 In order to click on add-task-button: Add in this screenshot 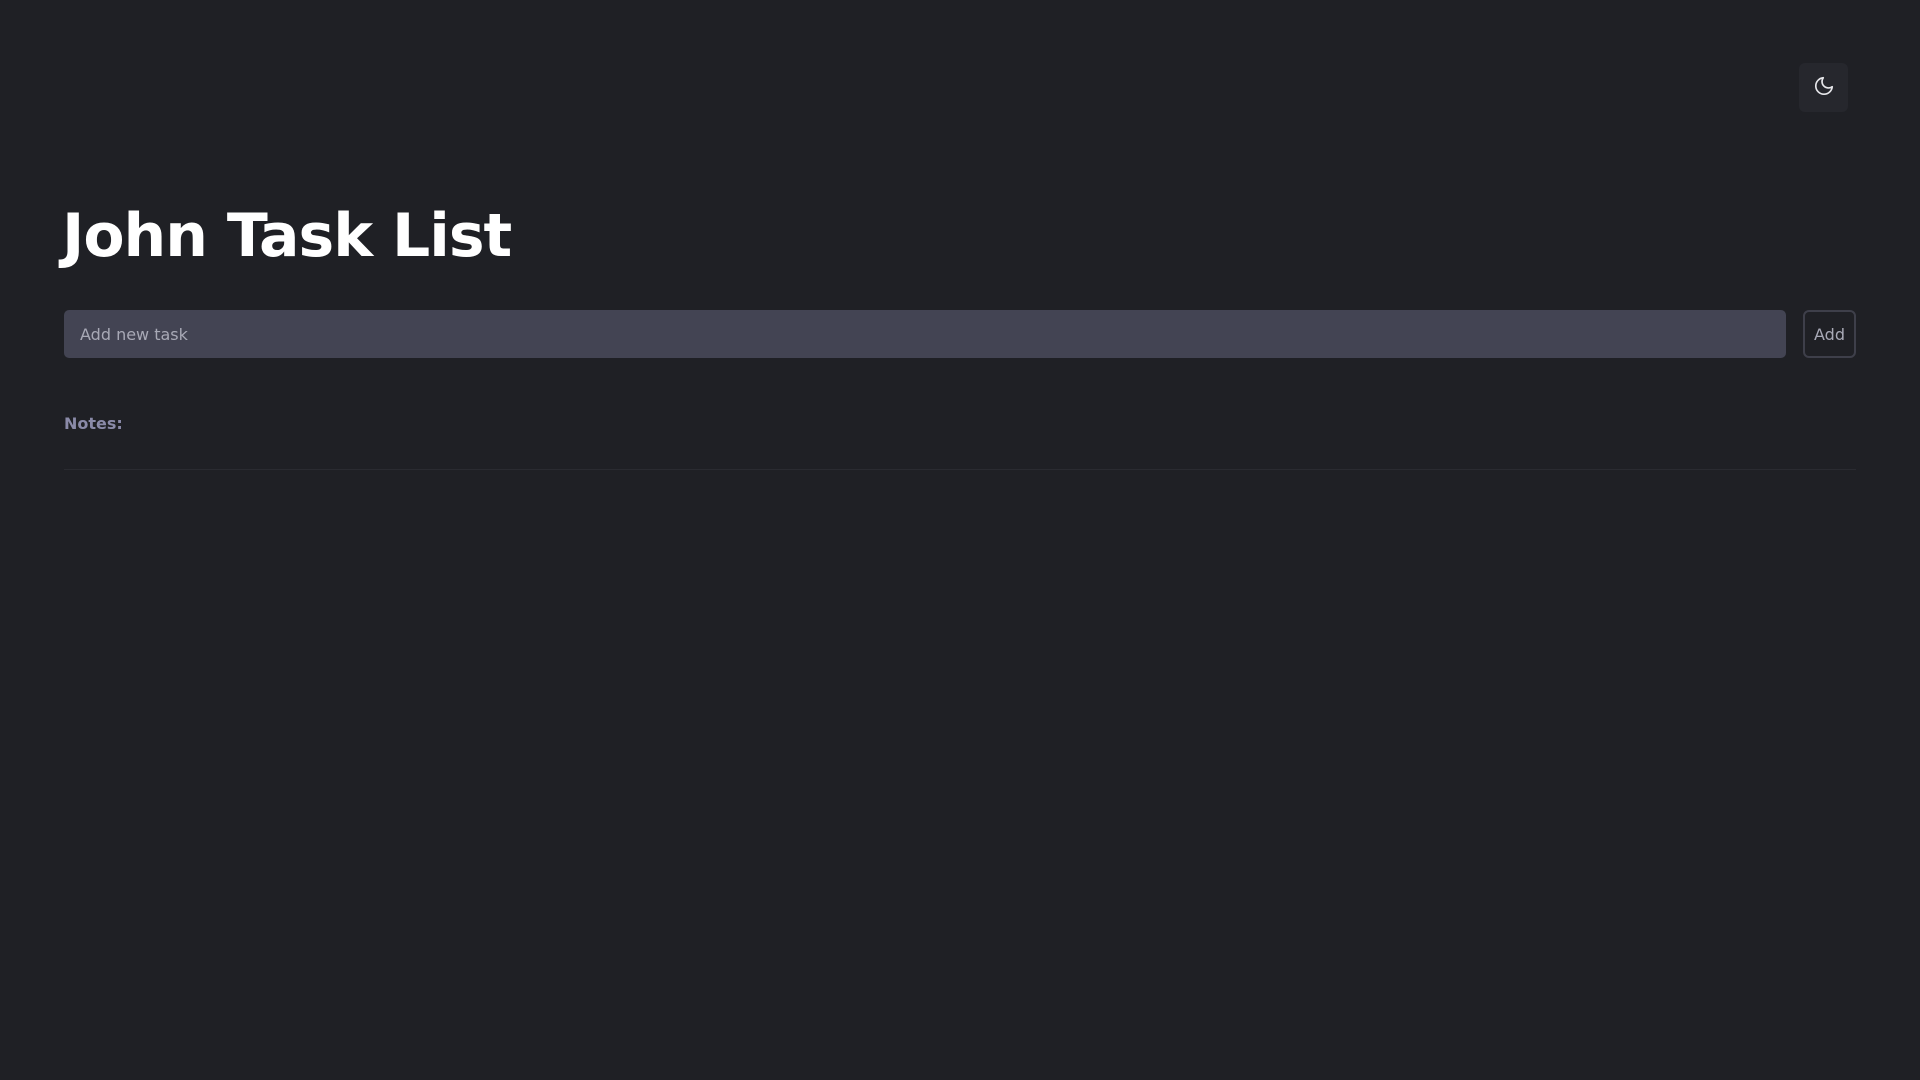, I will do `click(1829, 334)`.